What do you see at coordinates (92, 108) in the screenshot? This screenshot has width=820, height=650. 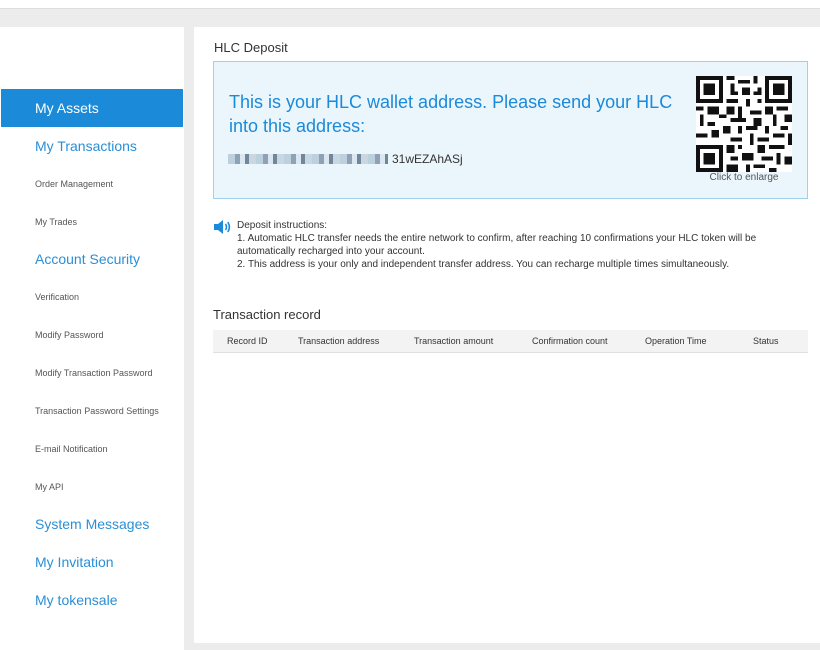 I see `sidebar-item-my-assets: My Assets` at bounding box center [92, 108].